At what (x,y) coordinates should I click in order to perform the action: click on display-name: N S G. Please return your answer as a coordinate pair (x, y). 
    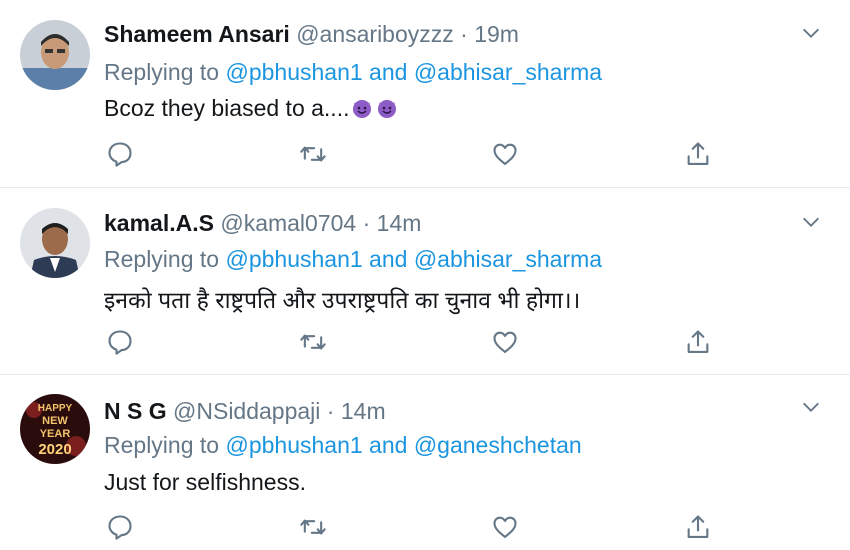
    Looking at the image, I should click on (135, 411).